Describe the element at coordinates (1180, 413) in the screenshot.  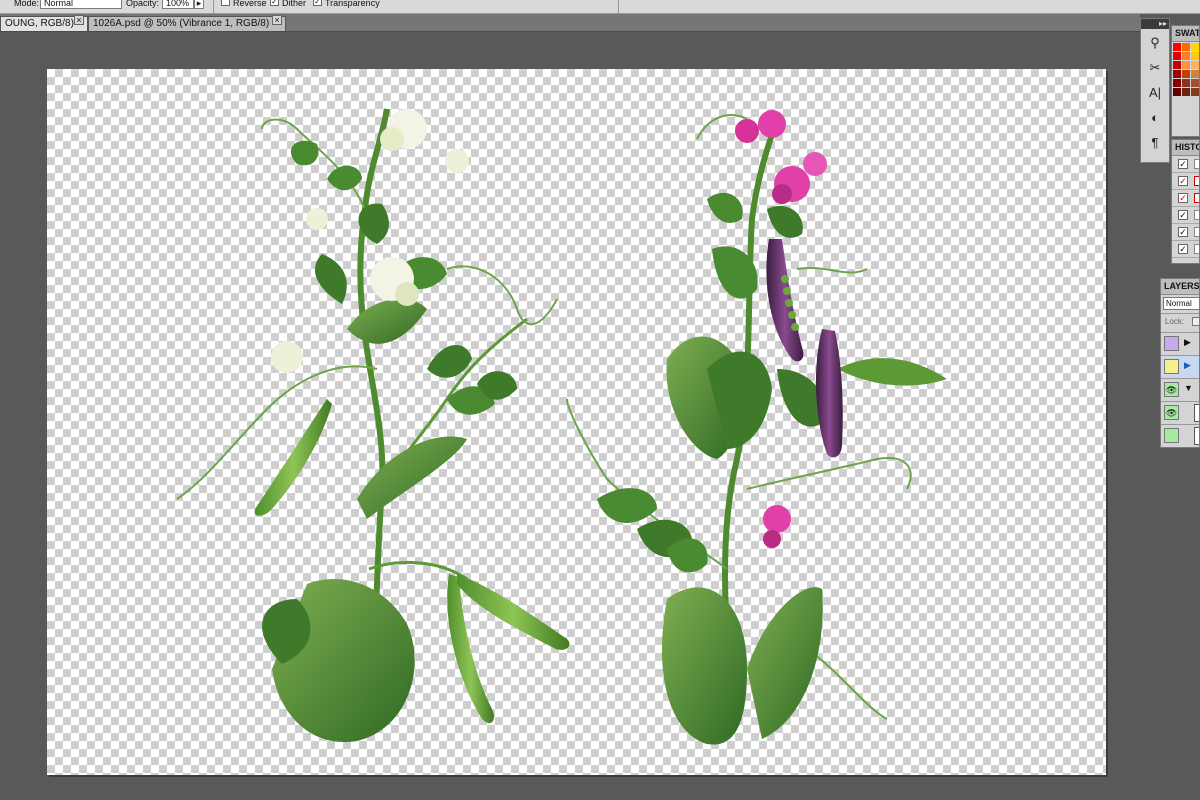
I see `layer-row: 👁` at that location.